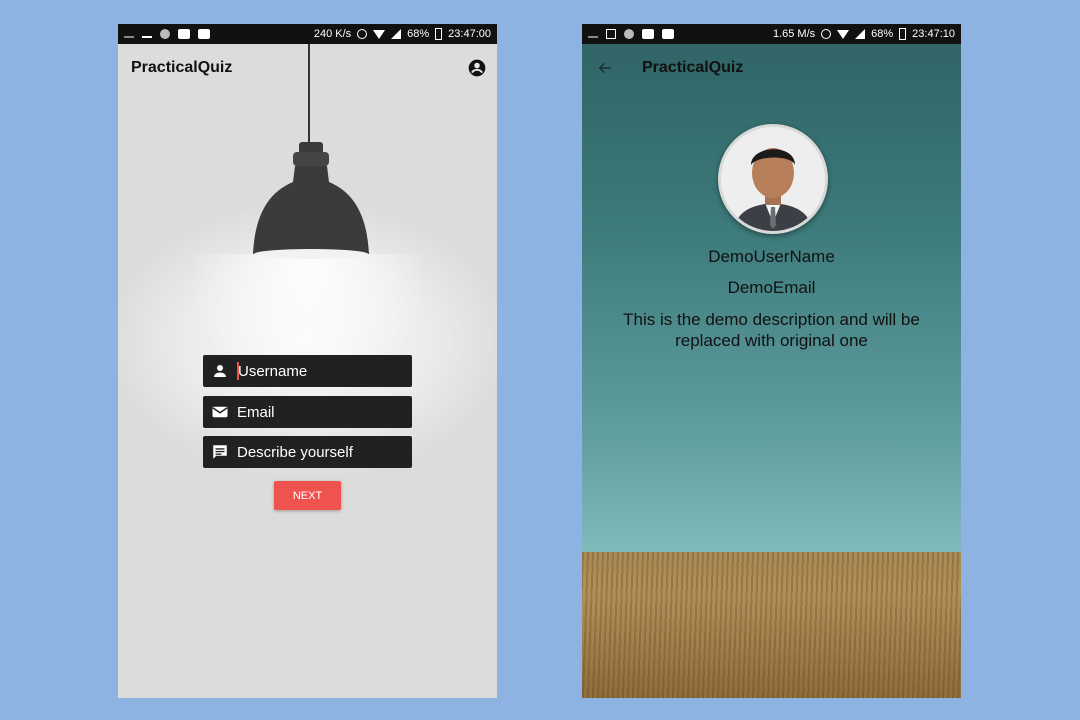 This screenshot has width=1080, height=720. What do you see at coordinates (611, 34) in the screenshot?
I see `image-icon` at bounding box center [611, 34].